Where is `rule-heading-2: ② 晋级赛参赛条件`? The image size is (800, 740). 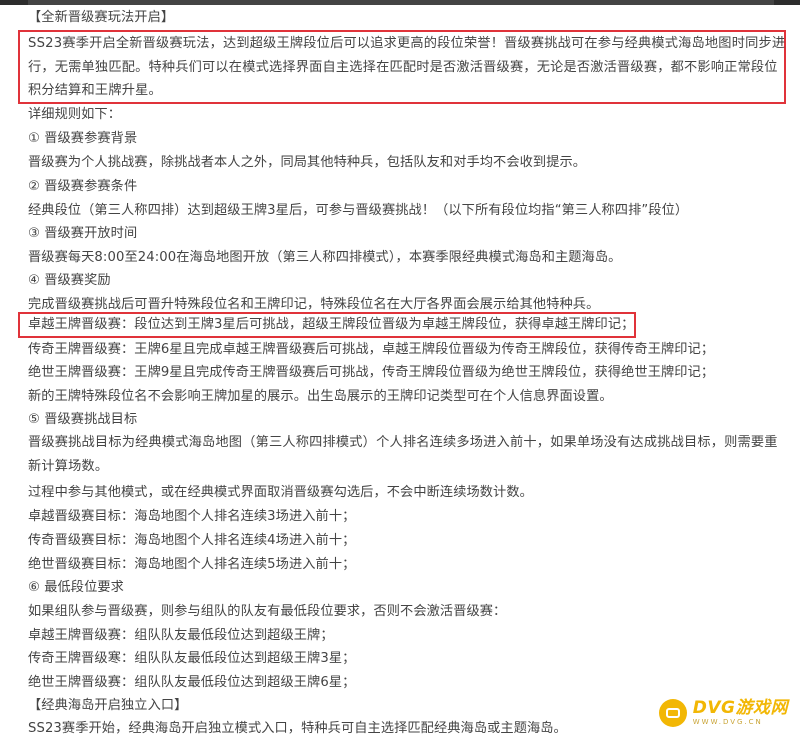
rule-heading-2: ② 晋级赛参赛条件 is located at coordinates (83, 186).